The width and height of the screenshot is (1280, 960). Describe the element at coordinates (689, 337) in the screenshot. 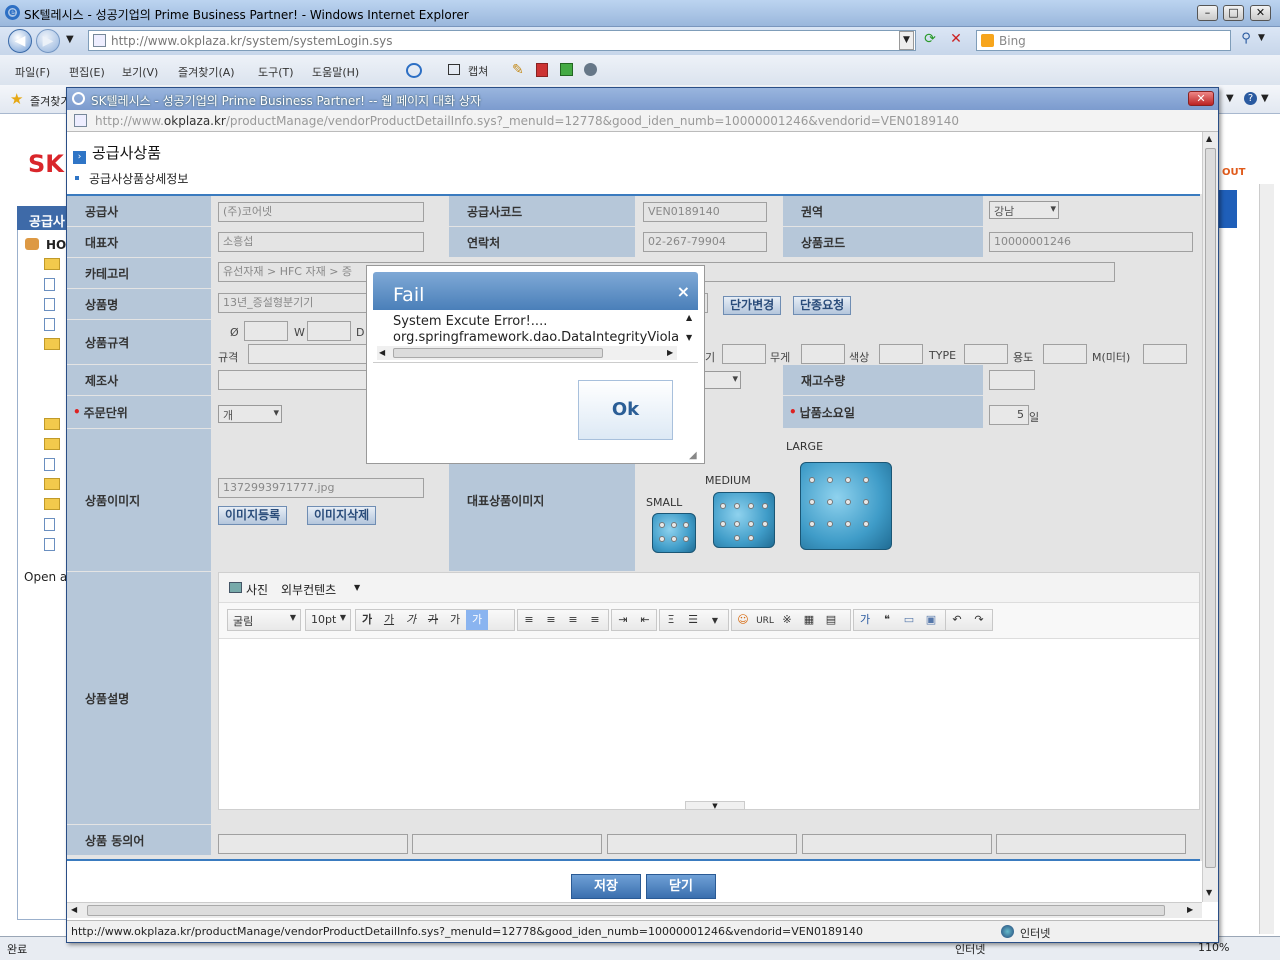

I see `msg-scroll-down-icon: ▼` at that location.